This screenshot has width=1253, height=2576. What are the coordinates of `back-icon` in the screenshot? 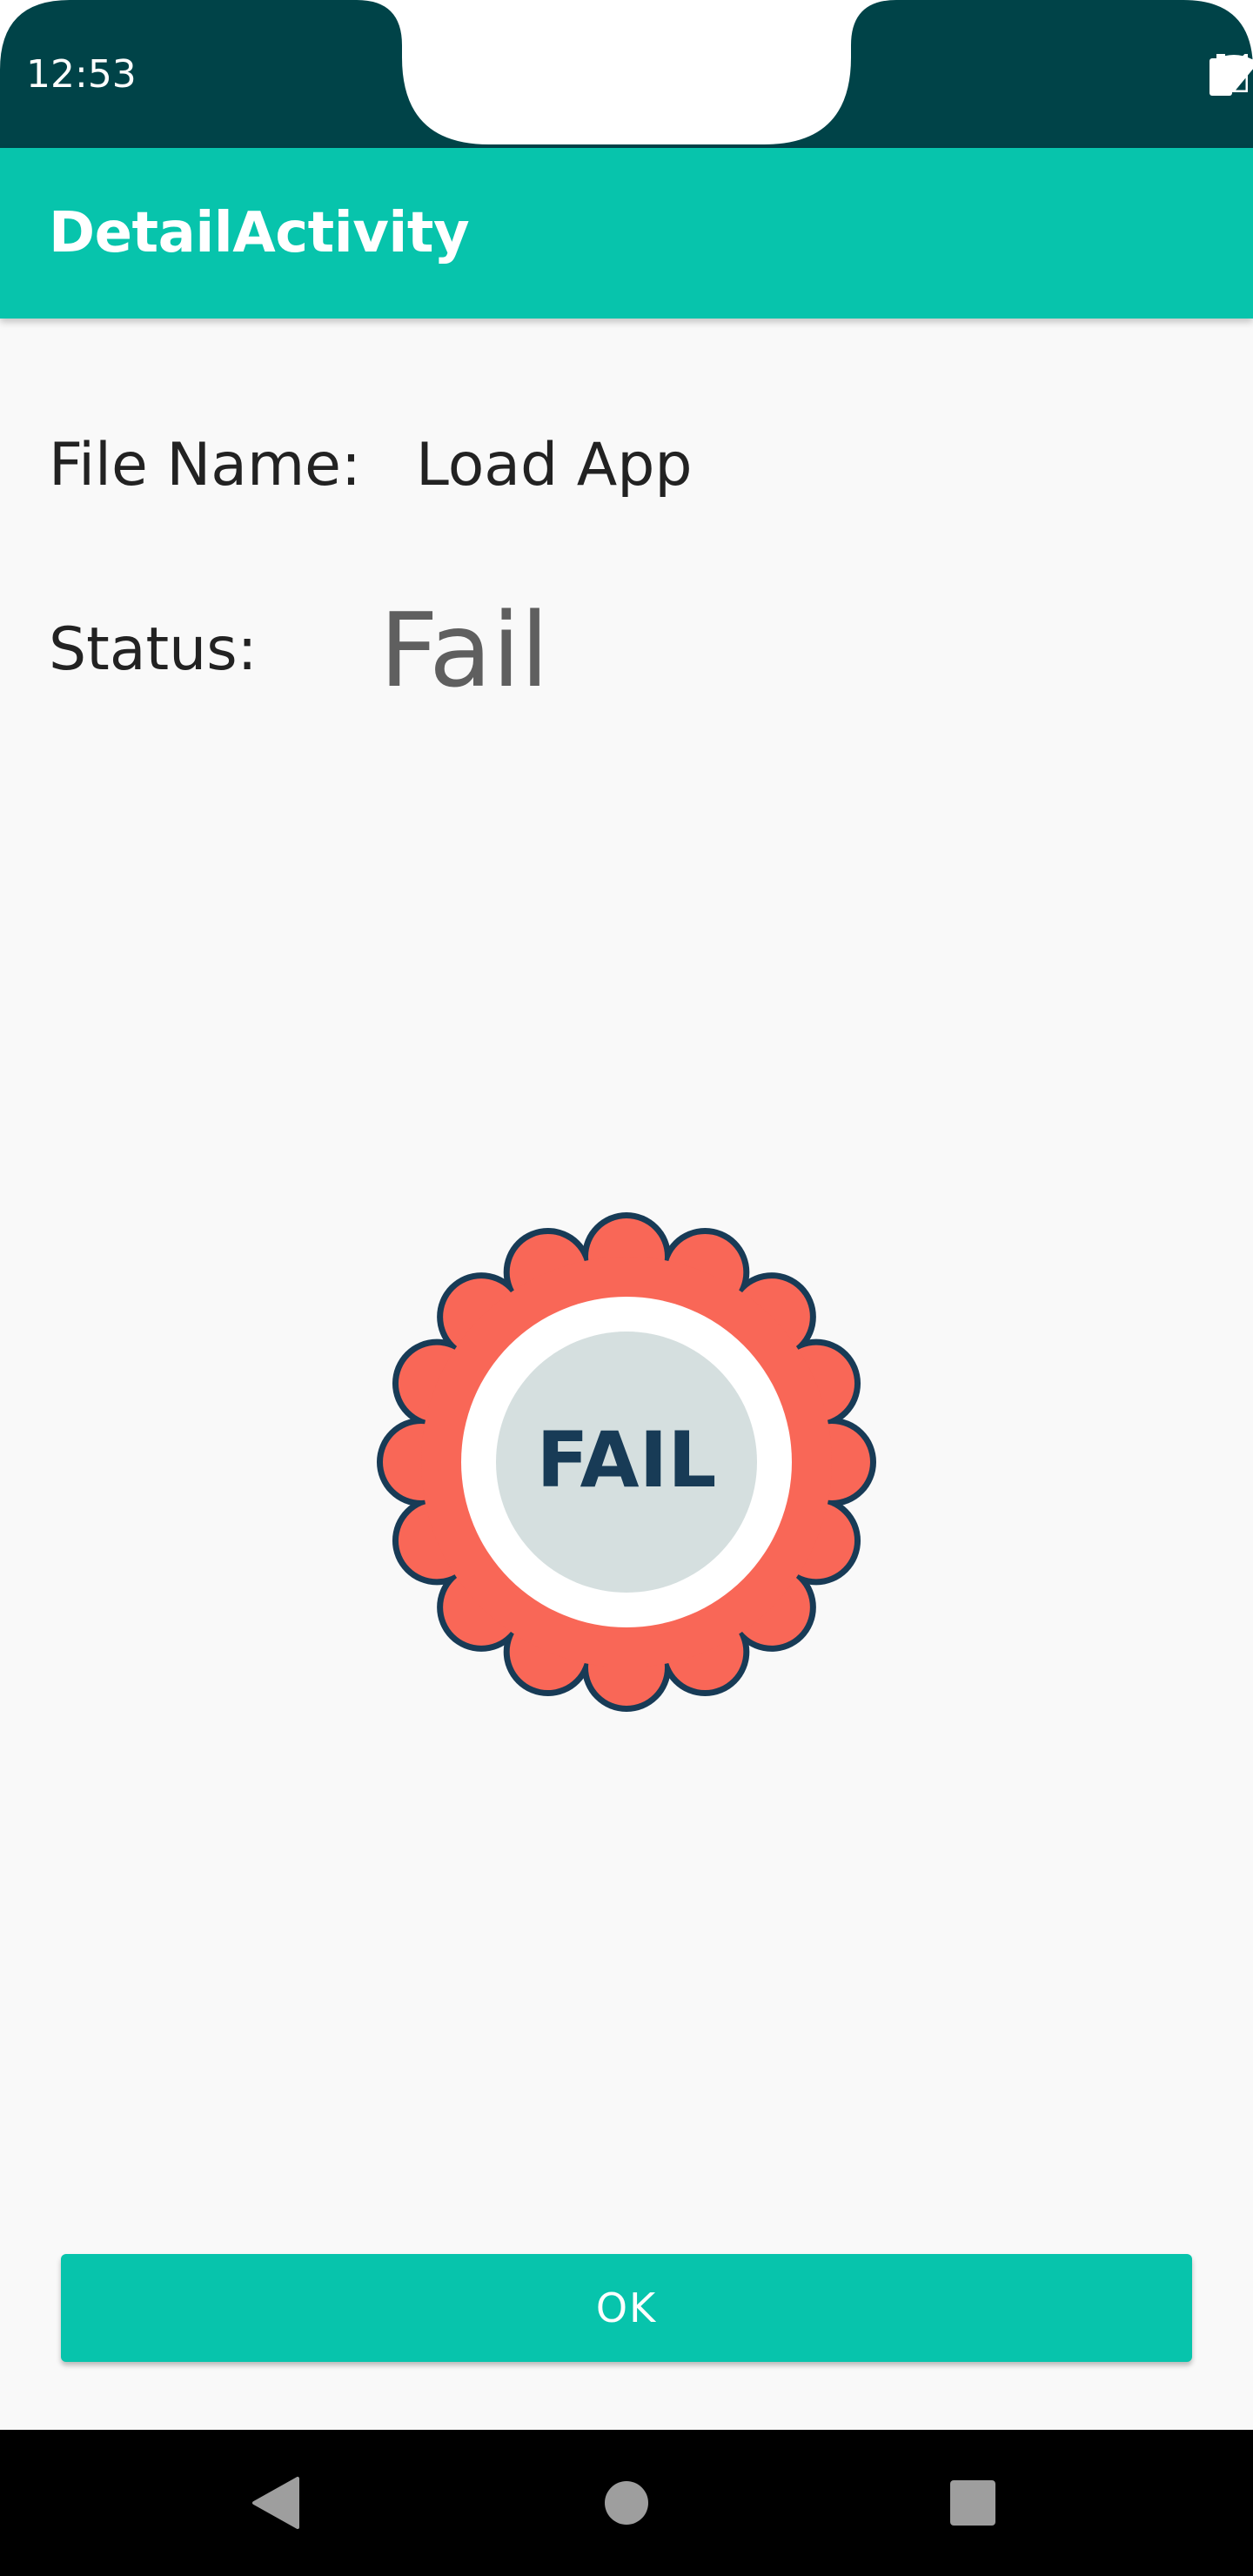 It's located at (275, 2503).